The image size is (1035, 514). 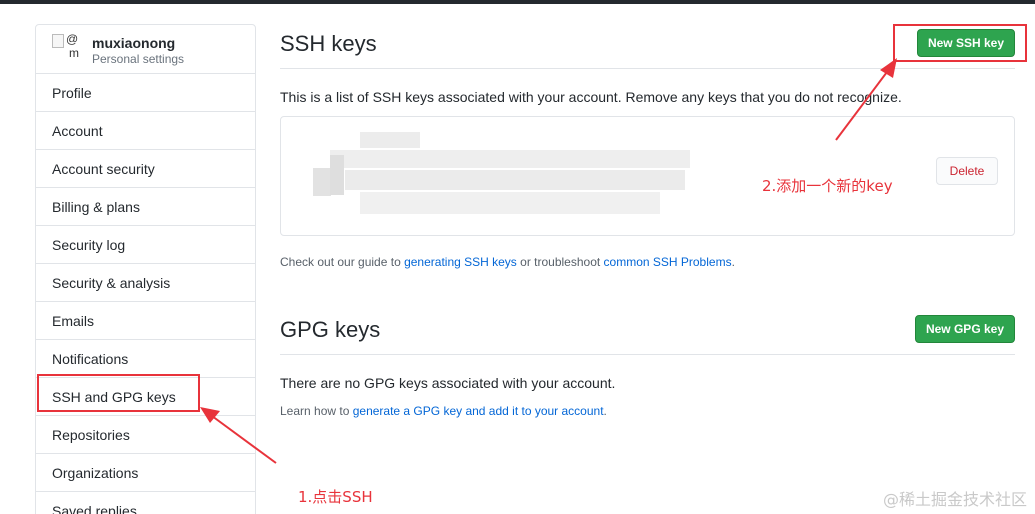 What do you see at coordinates (335, 497) in the screenshot?
I see `annotation-step-1: 1.点击SSH` at bounding box center [335, 497].